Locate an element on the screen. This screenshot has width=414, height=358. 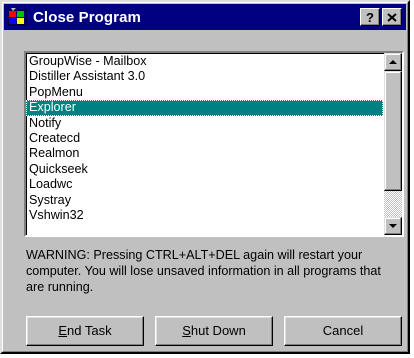
list-item: PopMenu is located at coordinates (204, 92).